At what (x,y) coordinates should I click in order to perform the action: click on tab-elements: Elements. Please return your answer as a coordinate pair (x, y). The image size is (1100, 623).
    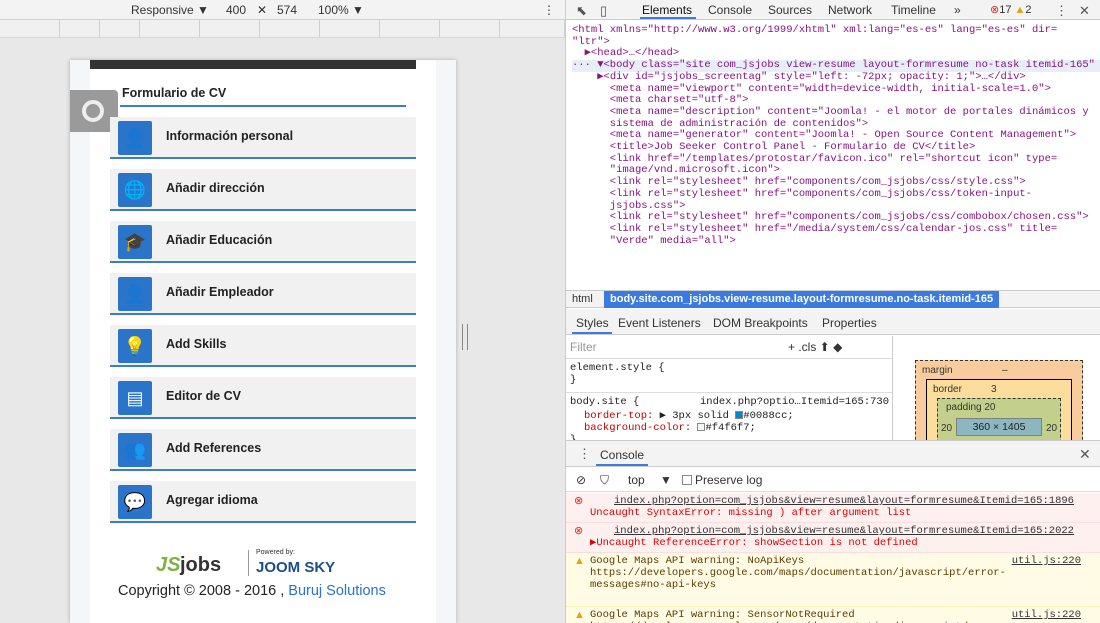
    Looking at the image, I should click on (667, 10).